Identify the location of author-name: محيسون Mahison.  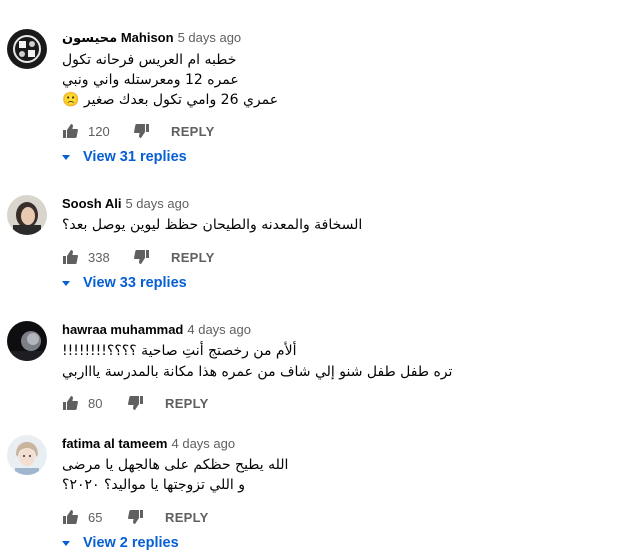
(118, 38).